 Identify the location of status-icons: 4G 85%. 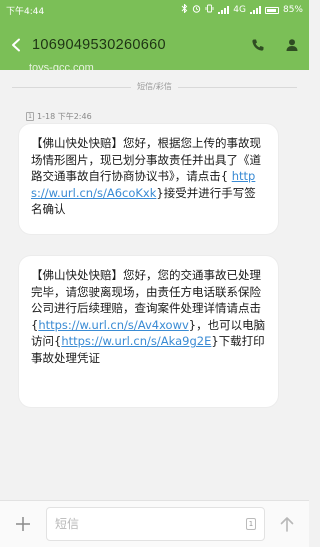
(242, 9).